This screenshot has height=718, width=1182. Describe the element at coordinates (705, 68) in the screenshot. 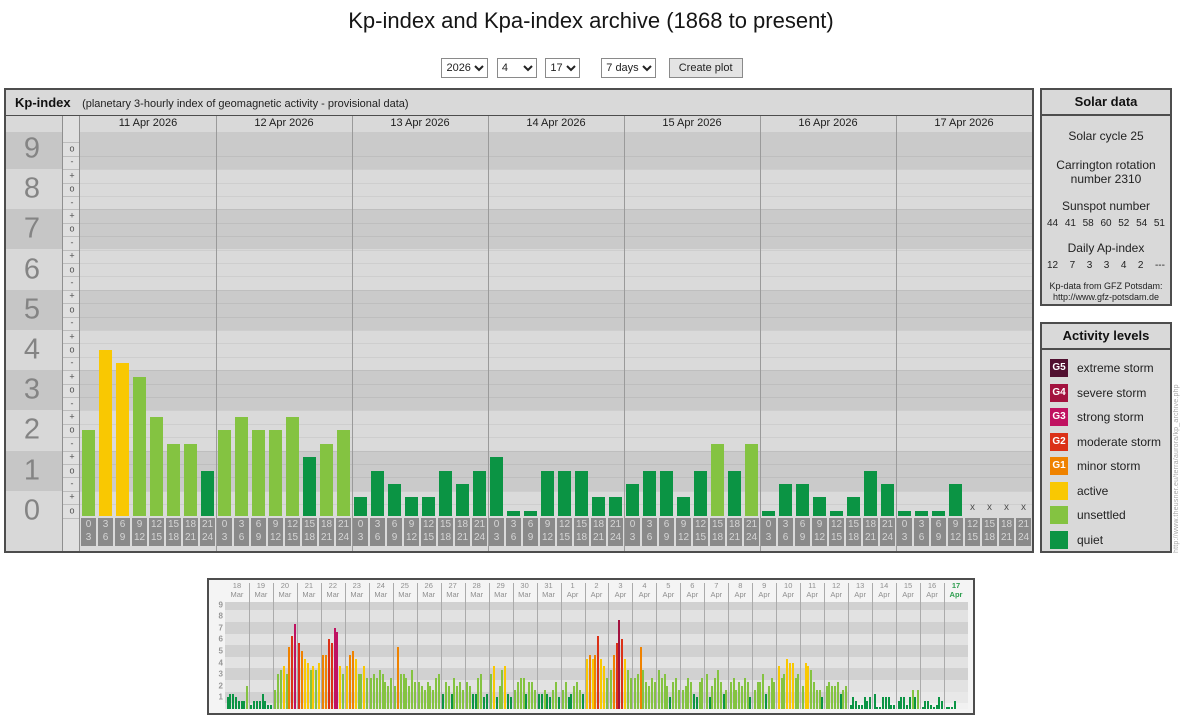

I see `create-plot-button: Create plot` at that location.